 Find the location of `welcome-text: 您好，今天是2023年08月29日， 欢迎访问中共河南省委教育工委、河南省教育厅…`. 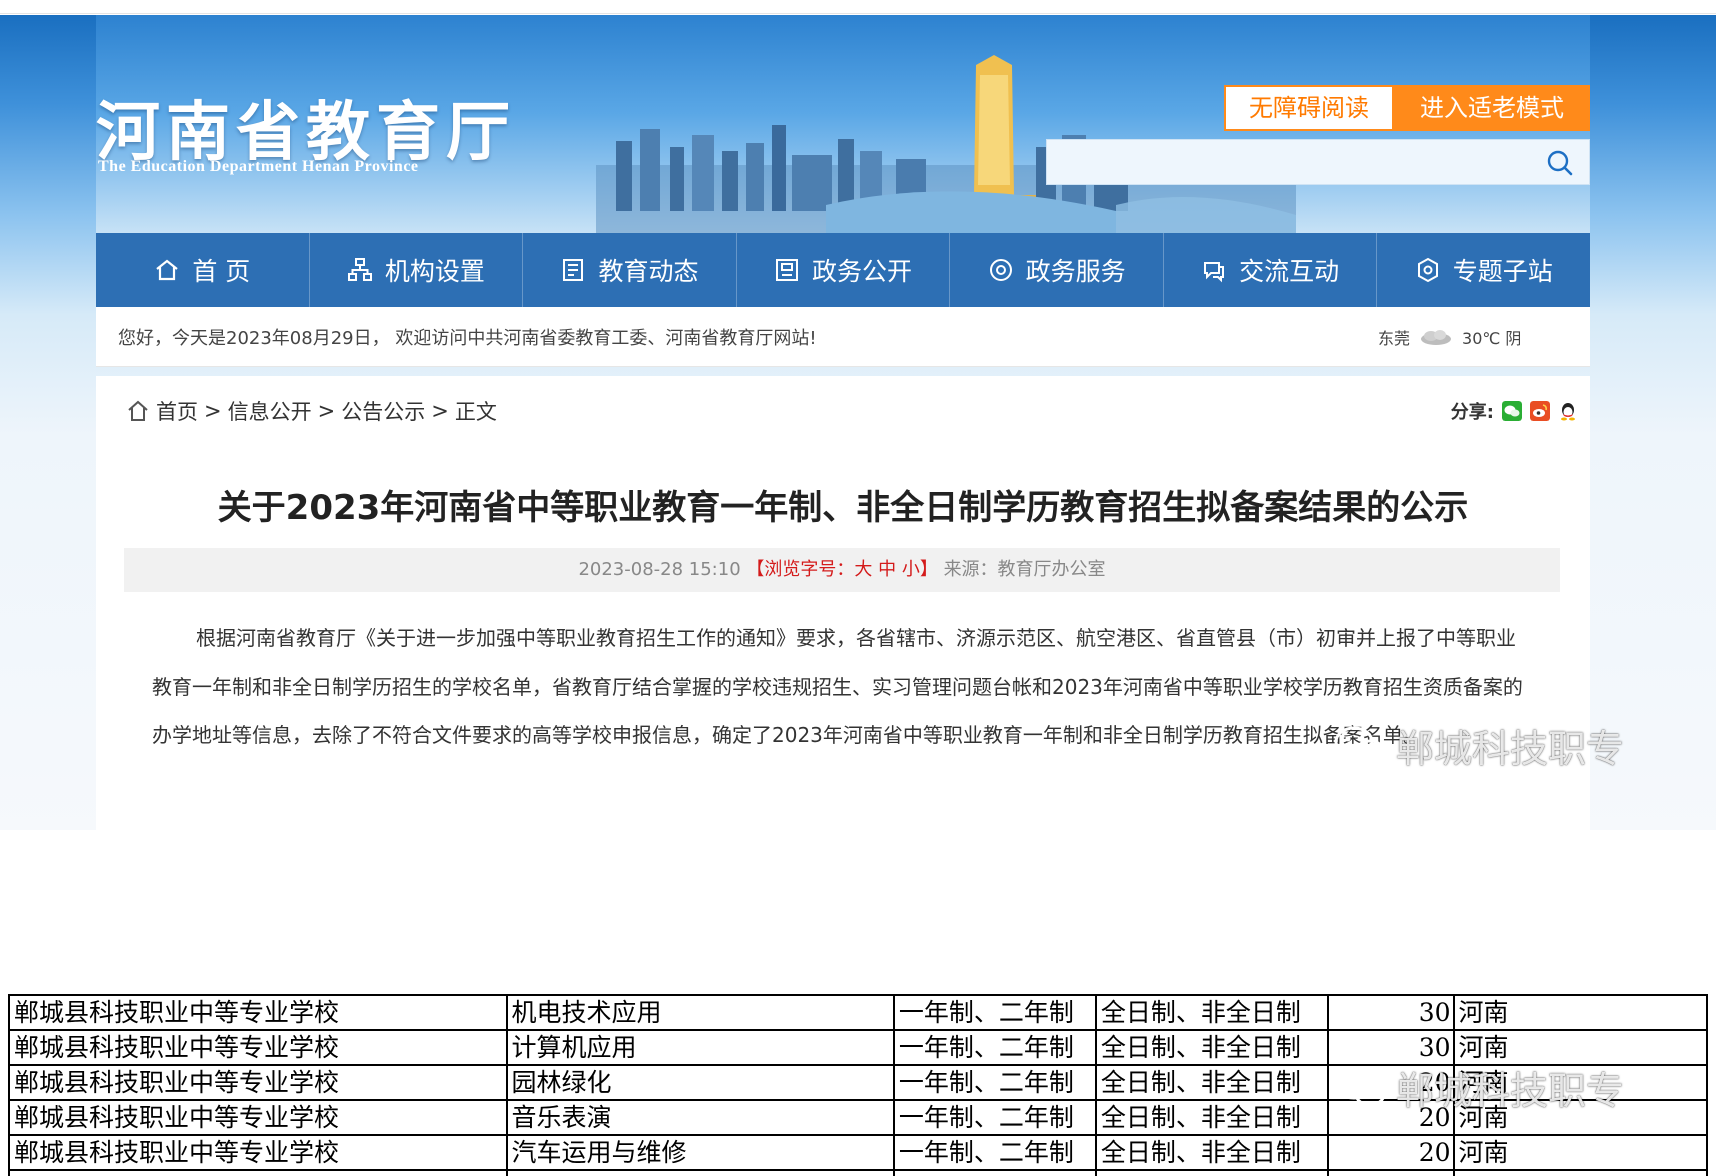

welcome-text: 您好，今天是2023年08月29日， 欢迎访问中共河南省委教育工委、河南省教育厅… is located at coordinates (467, 338).